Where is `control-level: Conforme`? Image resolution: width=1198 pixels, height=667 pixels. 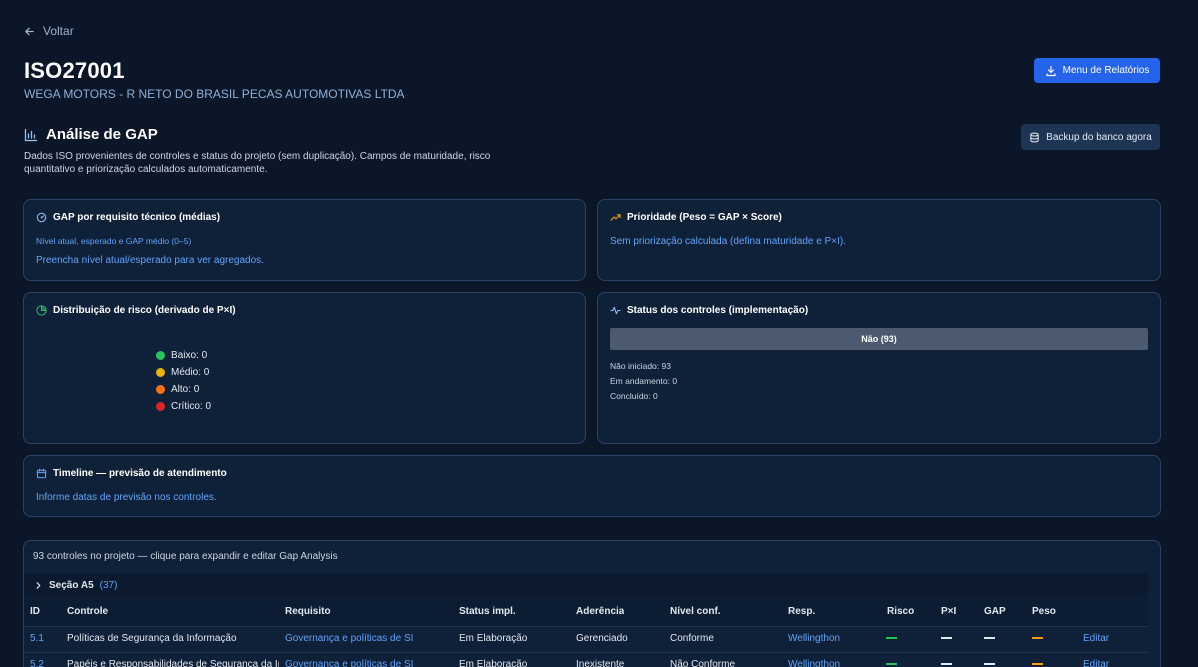
control-level: Conforme is located at coordinates (692, 638).